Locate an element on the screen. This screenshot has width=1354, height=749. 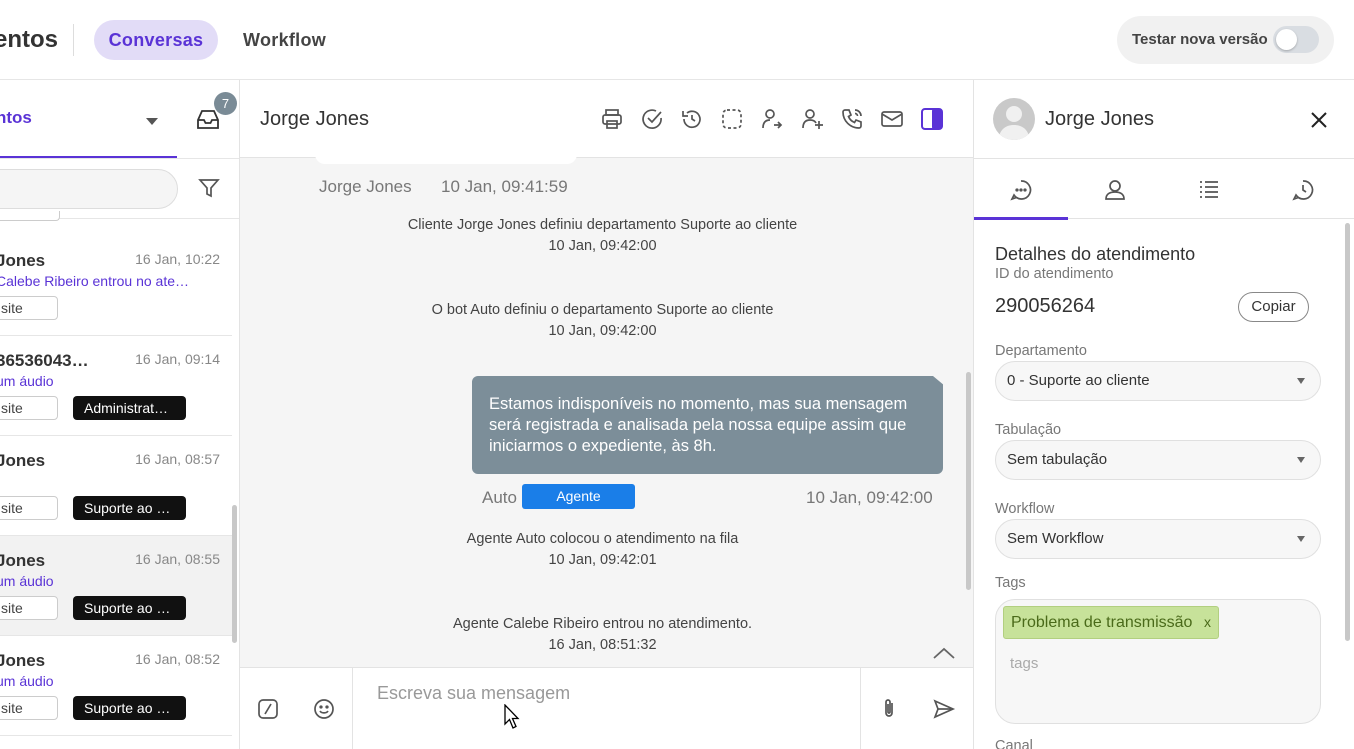
search-input is located at coordinates (89, 189).